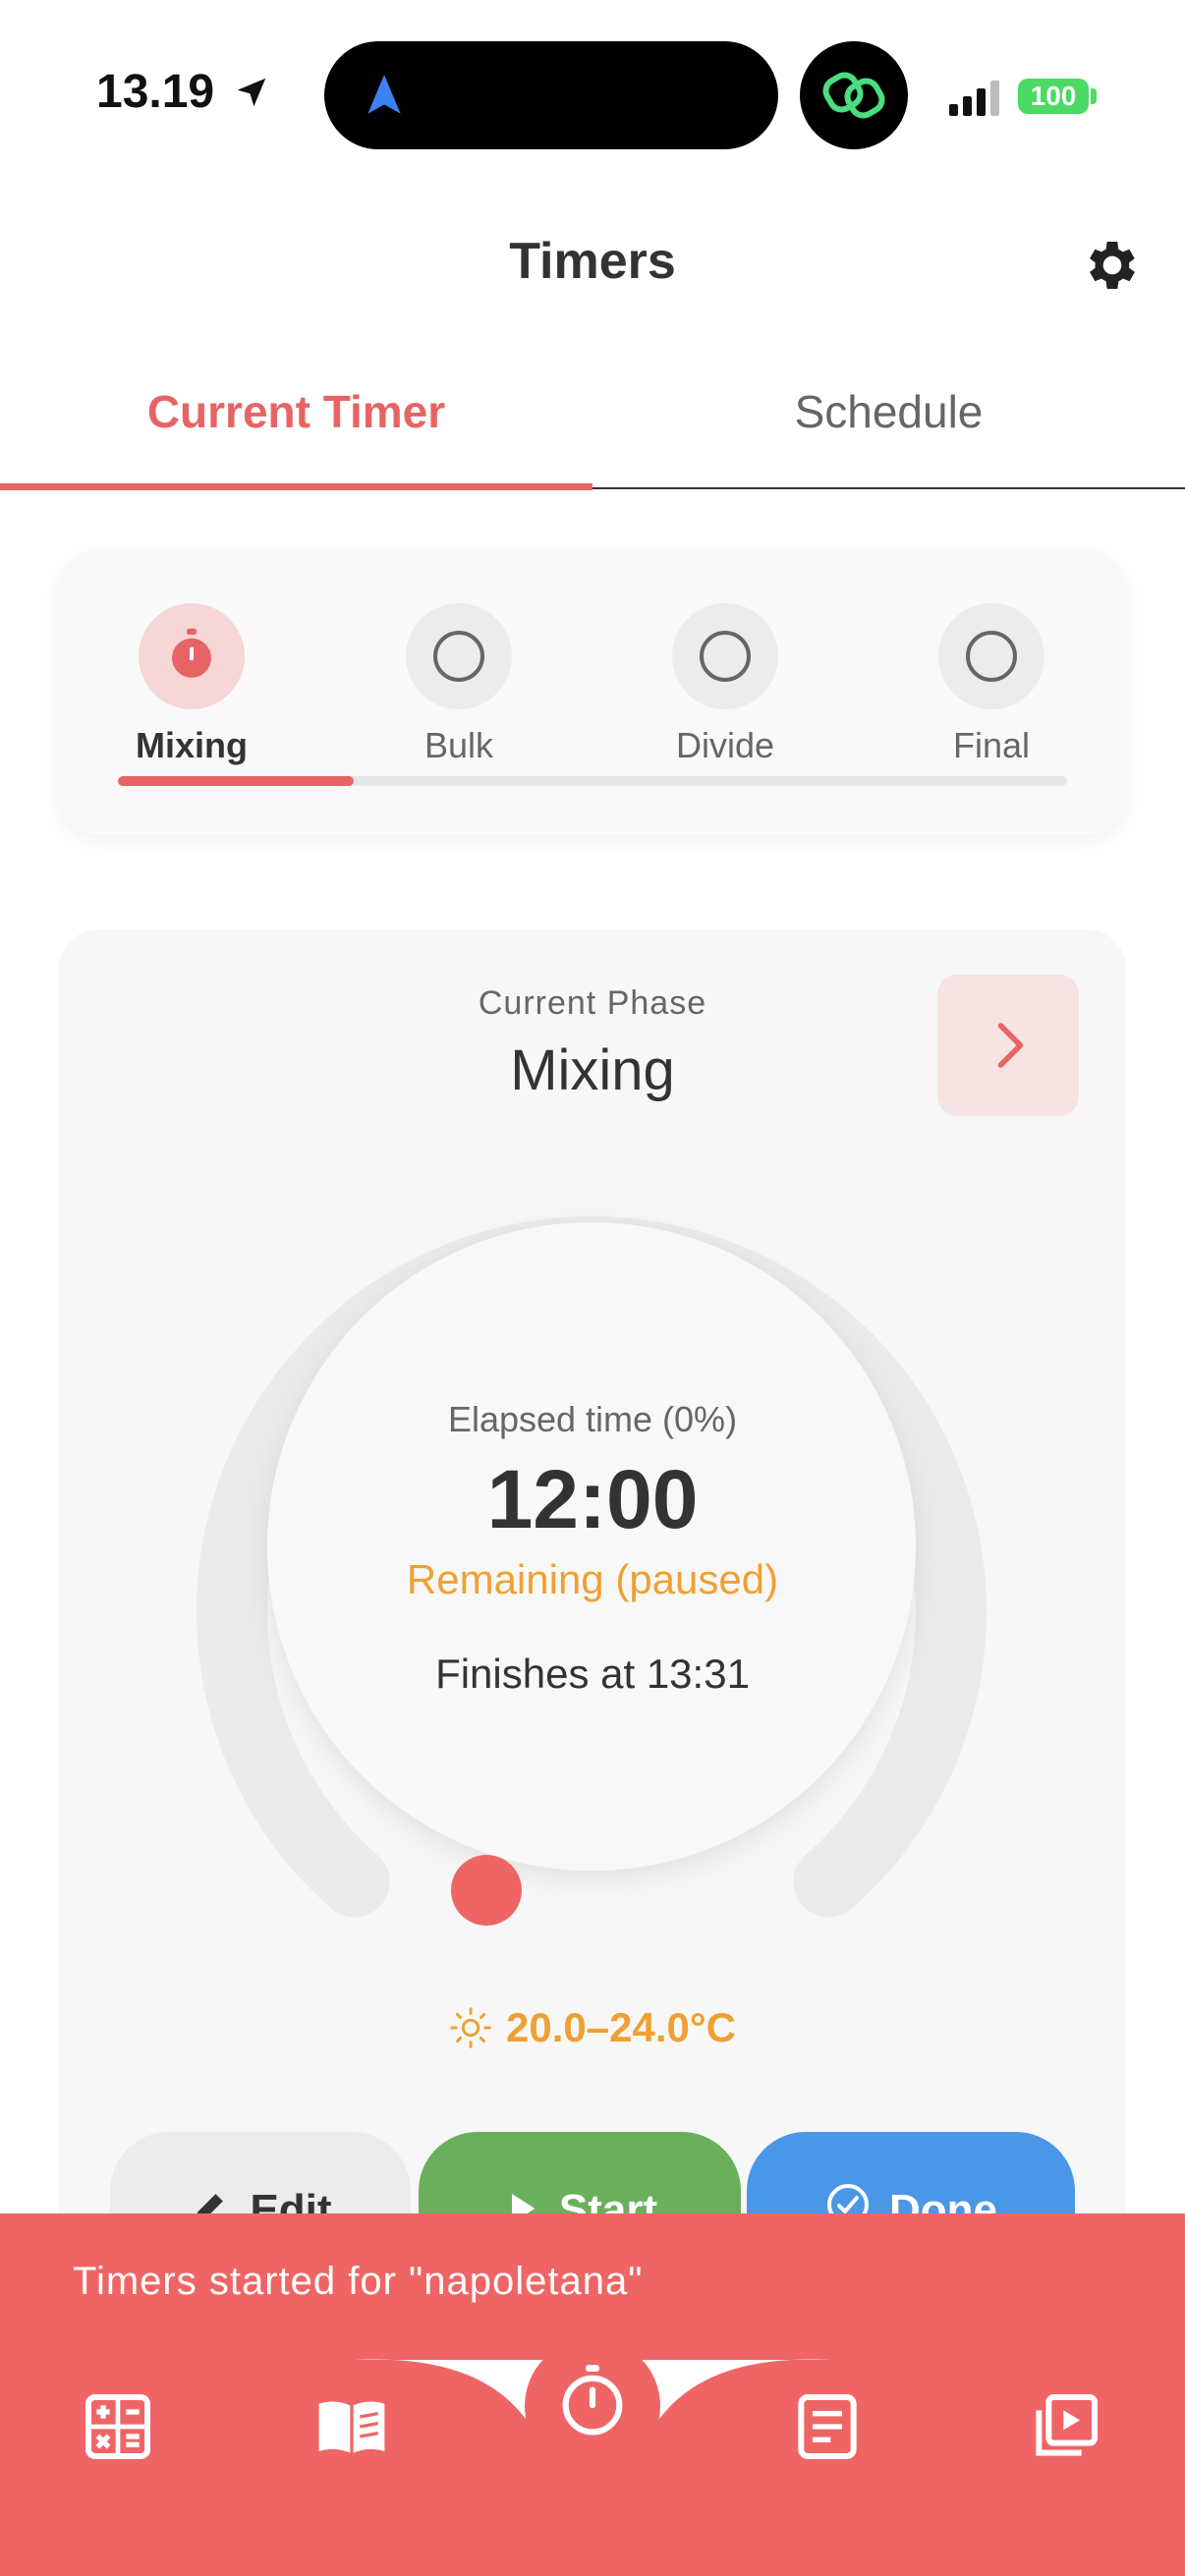 The height and width of the screenshot is (2576, 1185). What do you see at coordinates (854, 95) in the screenshot?
I see `linked-rings-icon` at bounding box center [854, 95].